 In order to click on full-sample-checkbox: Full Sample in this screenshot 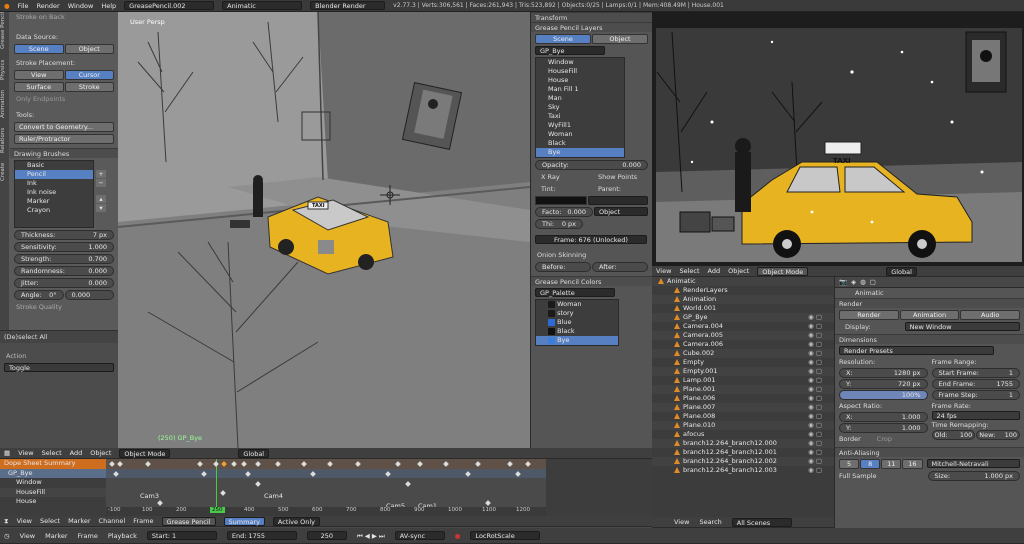, I will do `click(881, 476)`.